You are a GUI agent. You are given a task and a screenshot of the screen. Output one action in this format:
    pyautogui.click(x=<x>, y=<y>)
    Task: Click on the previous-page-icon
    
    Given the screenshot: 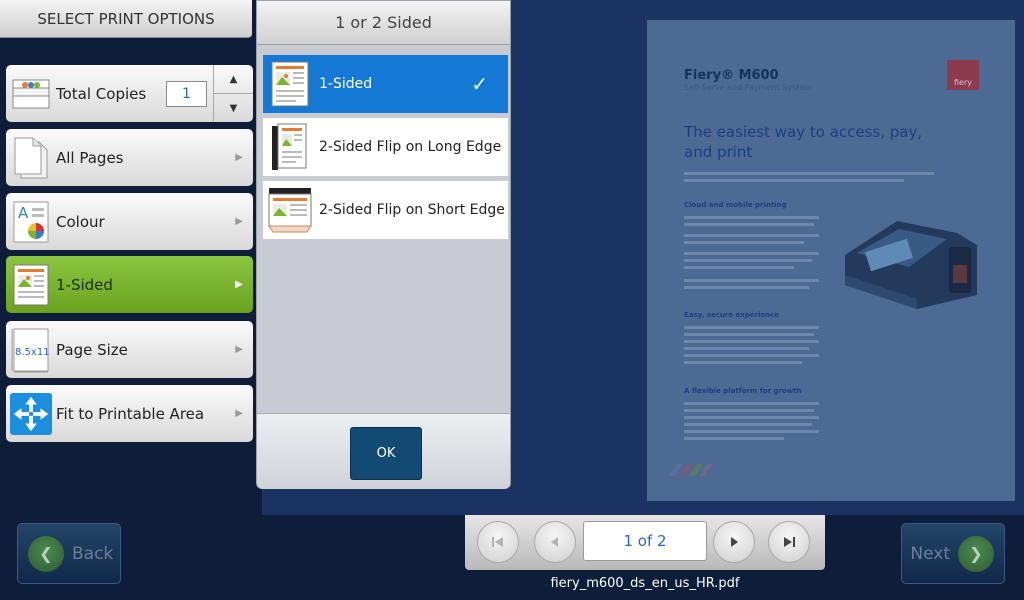 What is the action you would take?
    pyautogui.click(x=554, y=542)
    